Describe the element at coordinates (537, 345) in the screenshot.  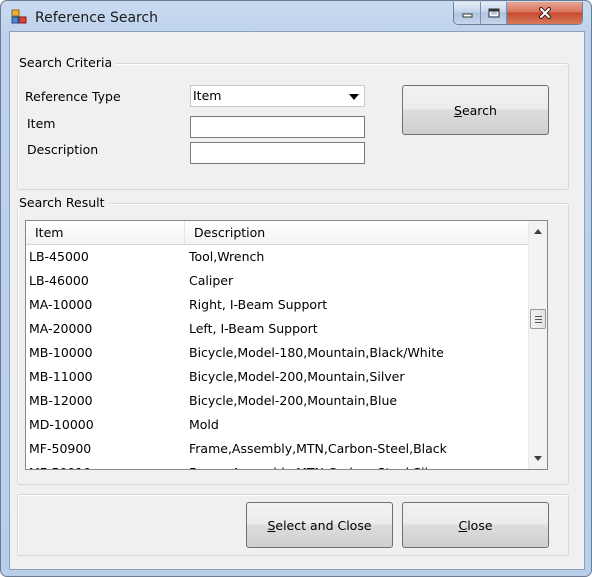
I see `vertical-scrollbar` at that location.